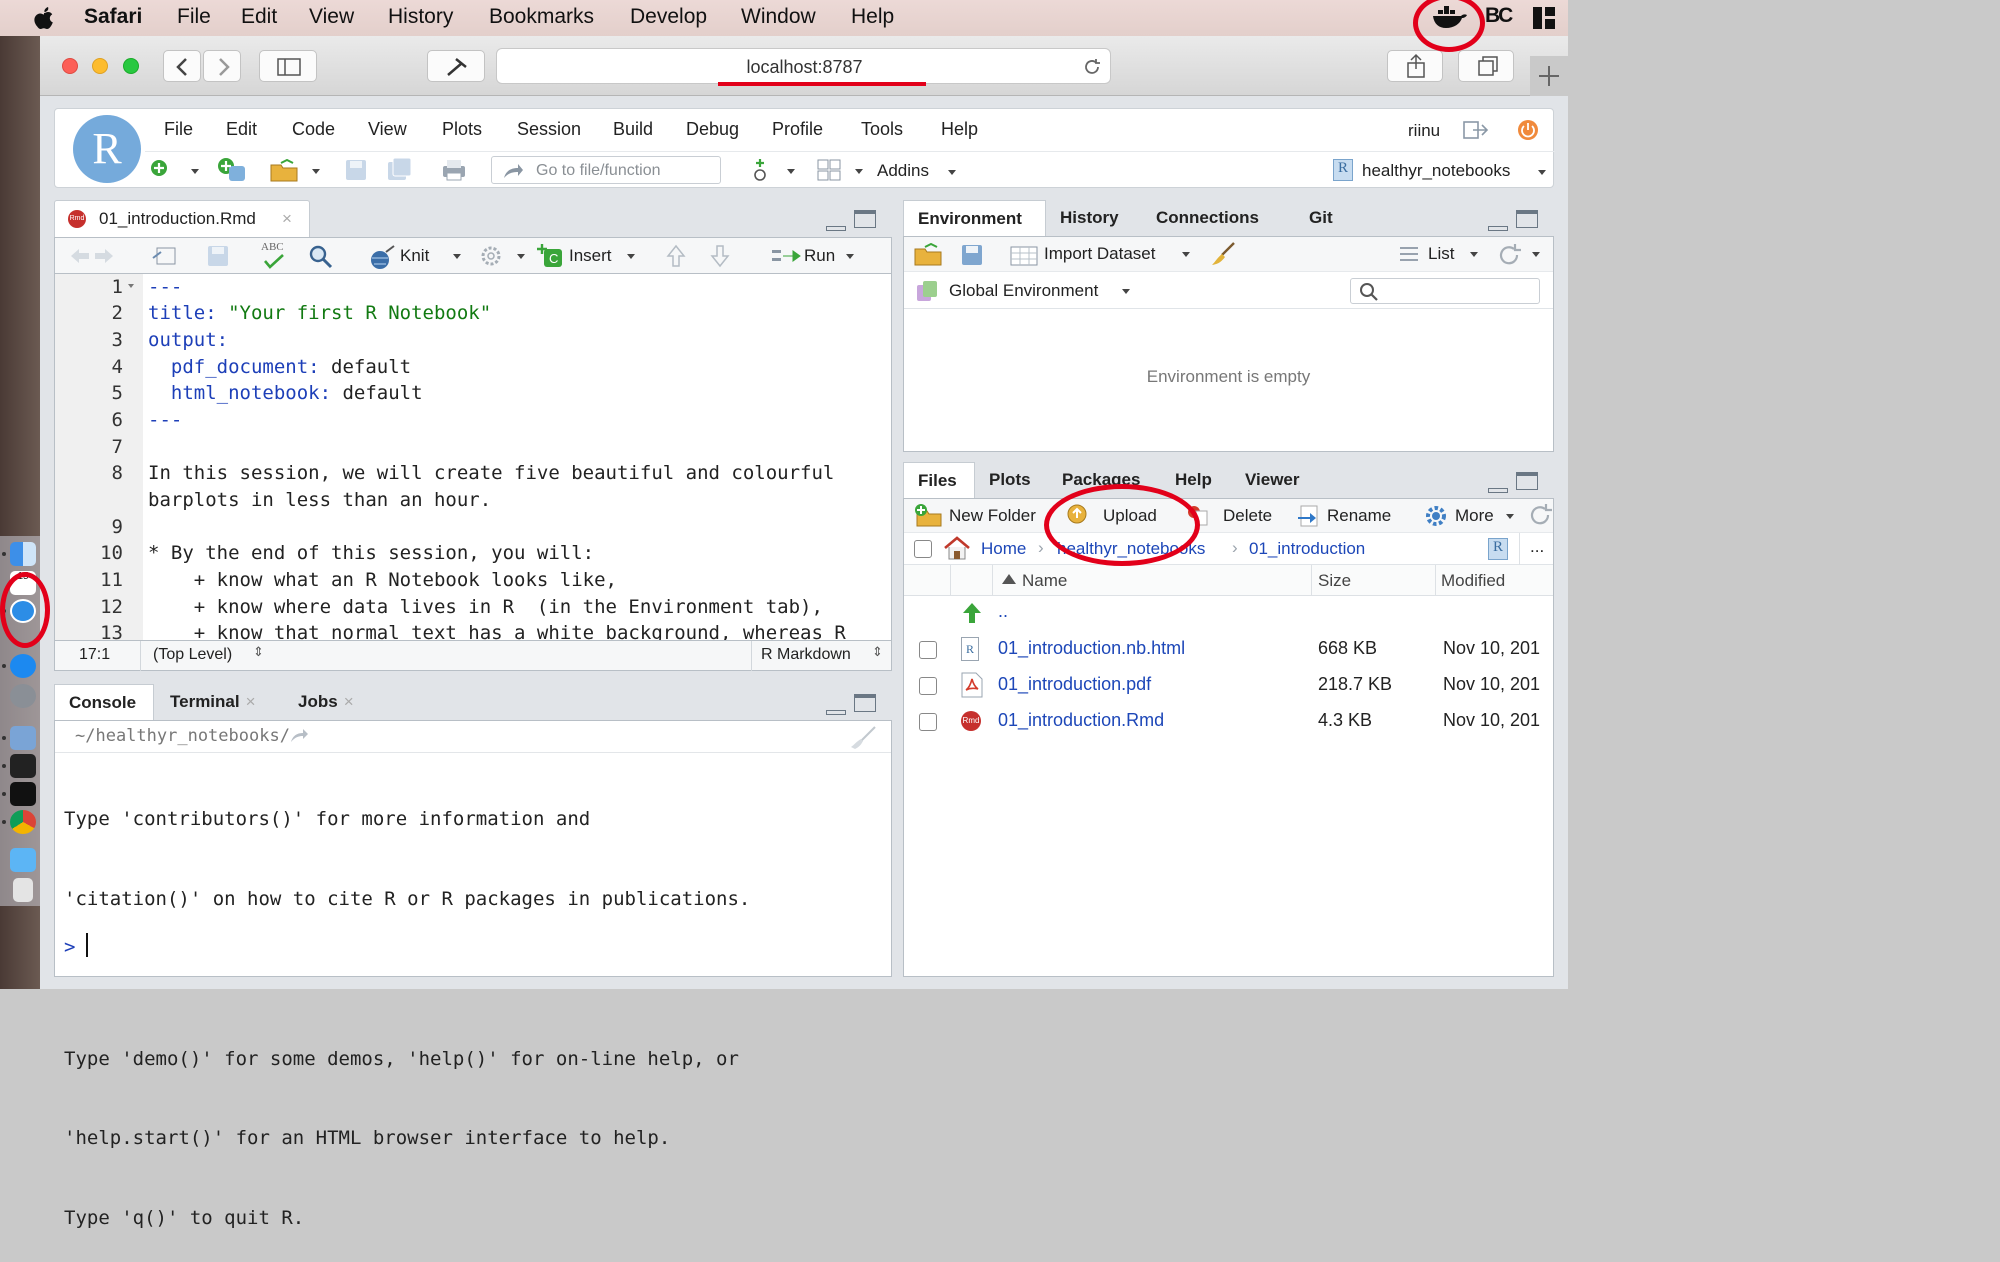  Describe the element at coordinates (1081, 720) in the screenshot. I see `file-name-link: 01_introduction.Rmd` at that location.